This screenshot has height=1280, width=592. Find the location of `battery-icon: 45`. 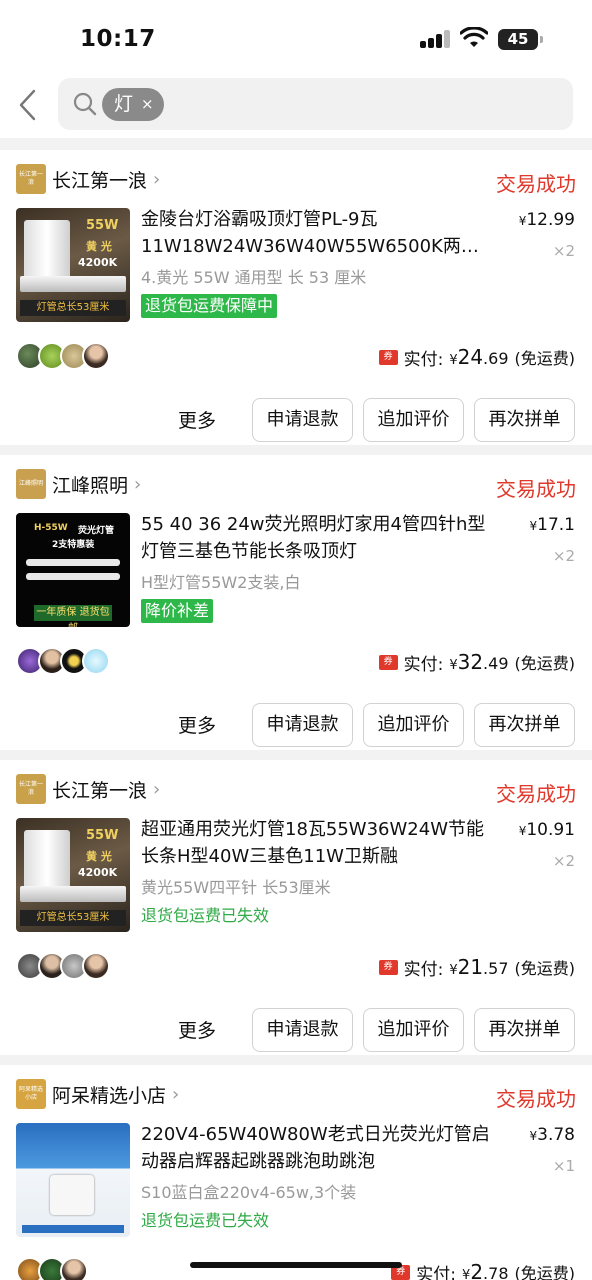

battery-icon: 45 is located at coordinates (520, 39).